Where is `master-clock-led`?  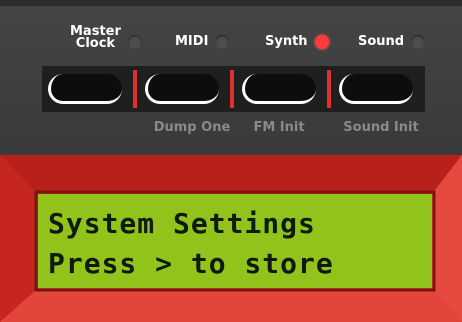 master-clock-led is located at coordinates (134, 42).